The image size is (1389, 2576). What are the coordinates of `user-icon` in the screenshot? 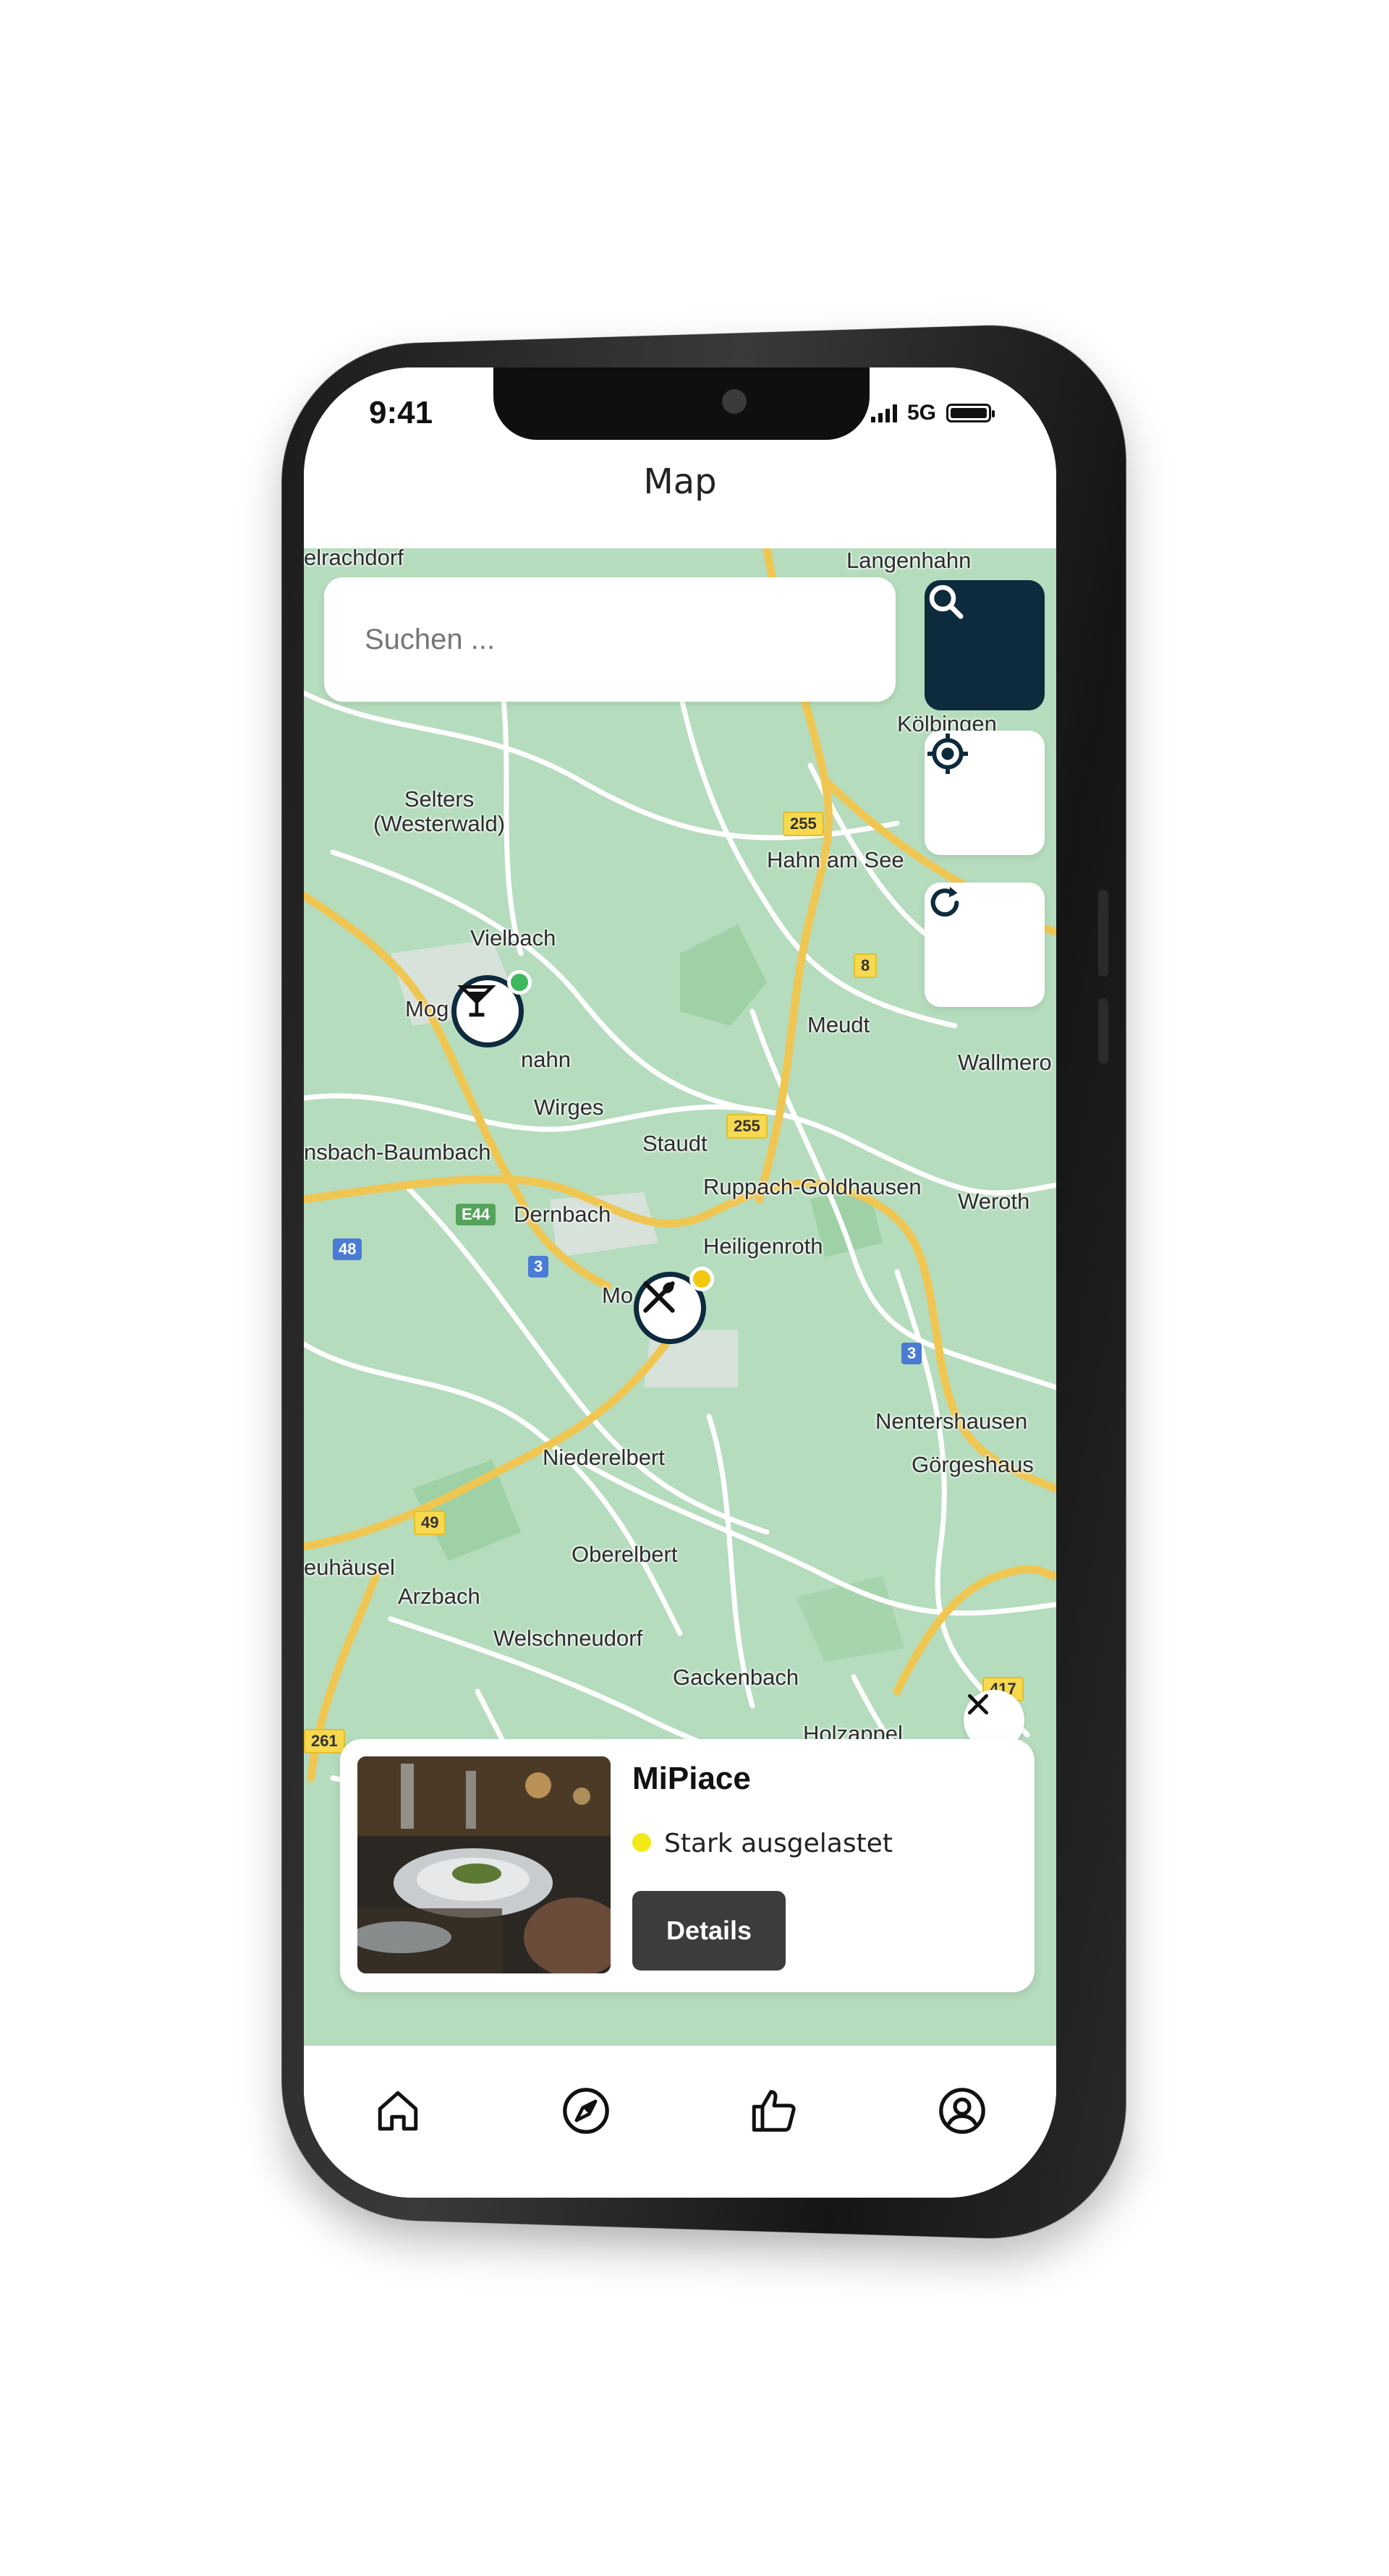 It's located at (962, 2111).